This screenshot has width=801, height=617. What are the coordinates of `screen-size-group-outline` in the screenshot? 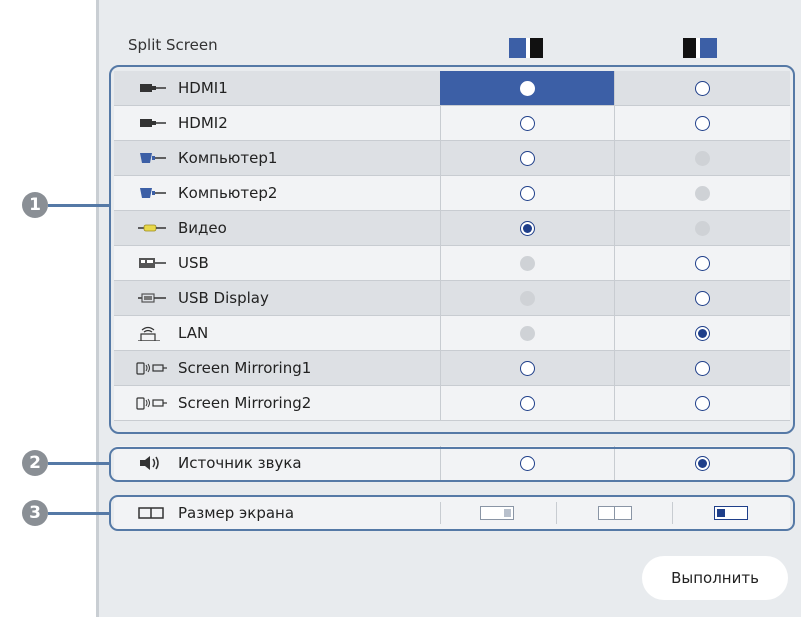 It's located at (452, 513).